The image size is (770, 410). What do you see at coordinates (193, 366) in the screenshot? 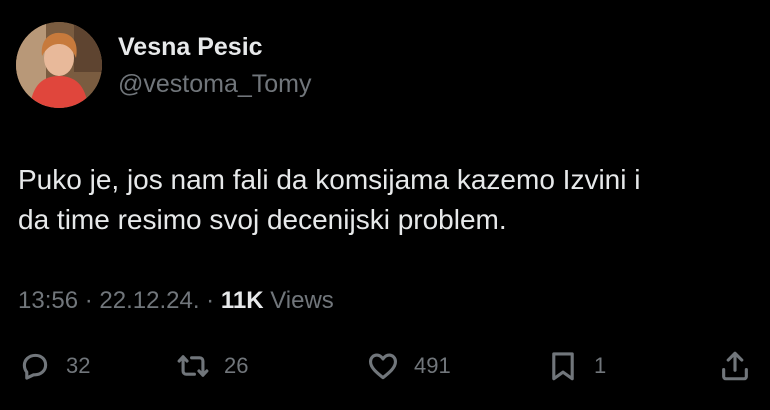
I see `retweet-icon` at bounding box center [193, 366].